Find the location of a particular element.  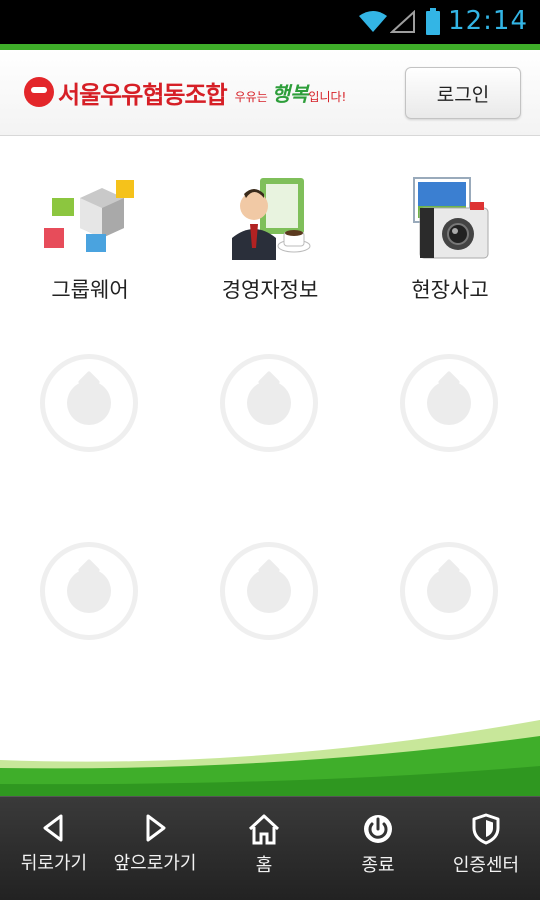

power-icon is located at coordinates (378, 829).